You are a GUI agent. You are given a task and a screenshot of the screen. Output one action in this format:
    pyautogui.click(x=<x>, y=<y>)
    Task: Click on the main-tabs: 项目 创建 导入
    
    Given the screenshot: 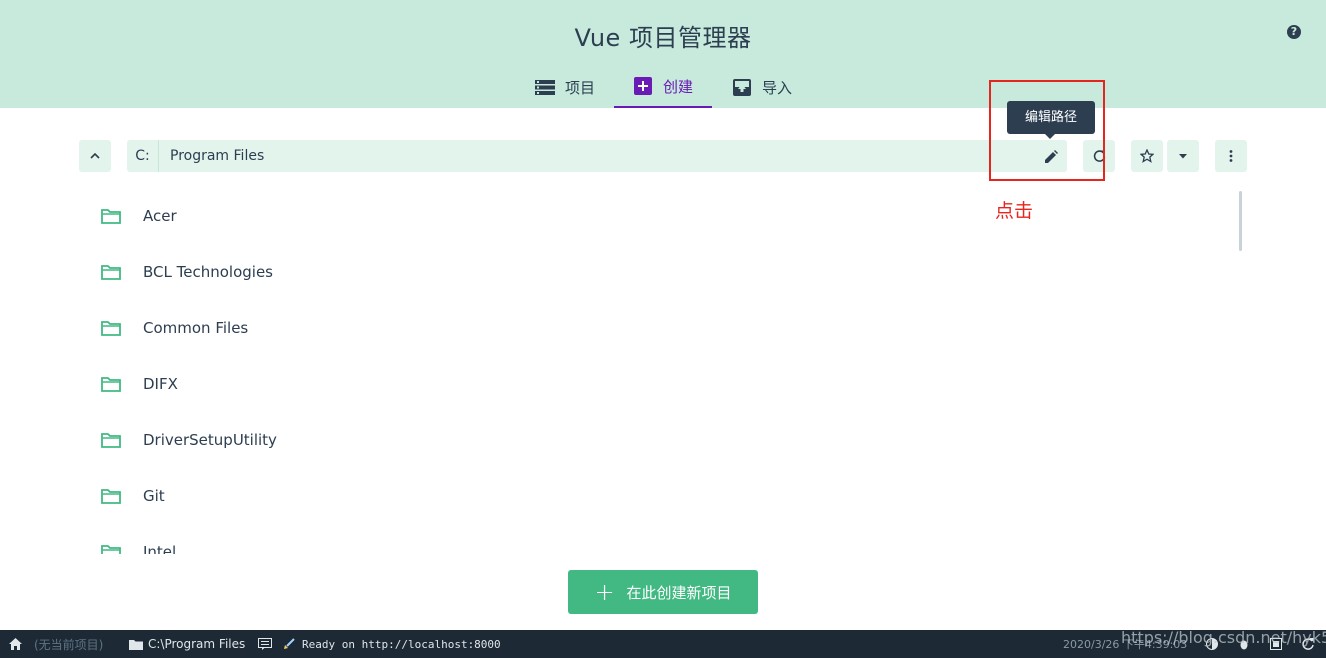 What is the action you would take?
    pyautogui.click(x=663, y=87)
    